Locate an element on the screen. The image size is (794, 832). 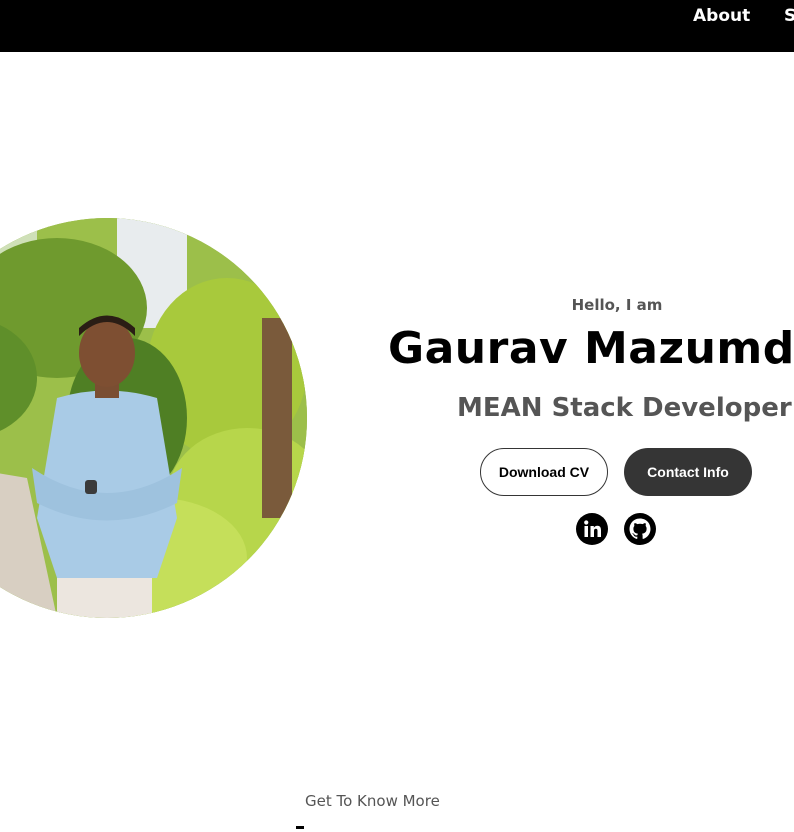
page-title: Gaurav Mazumd is located at coordinates (591, 348).